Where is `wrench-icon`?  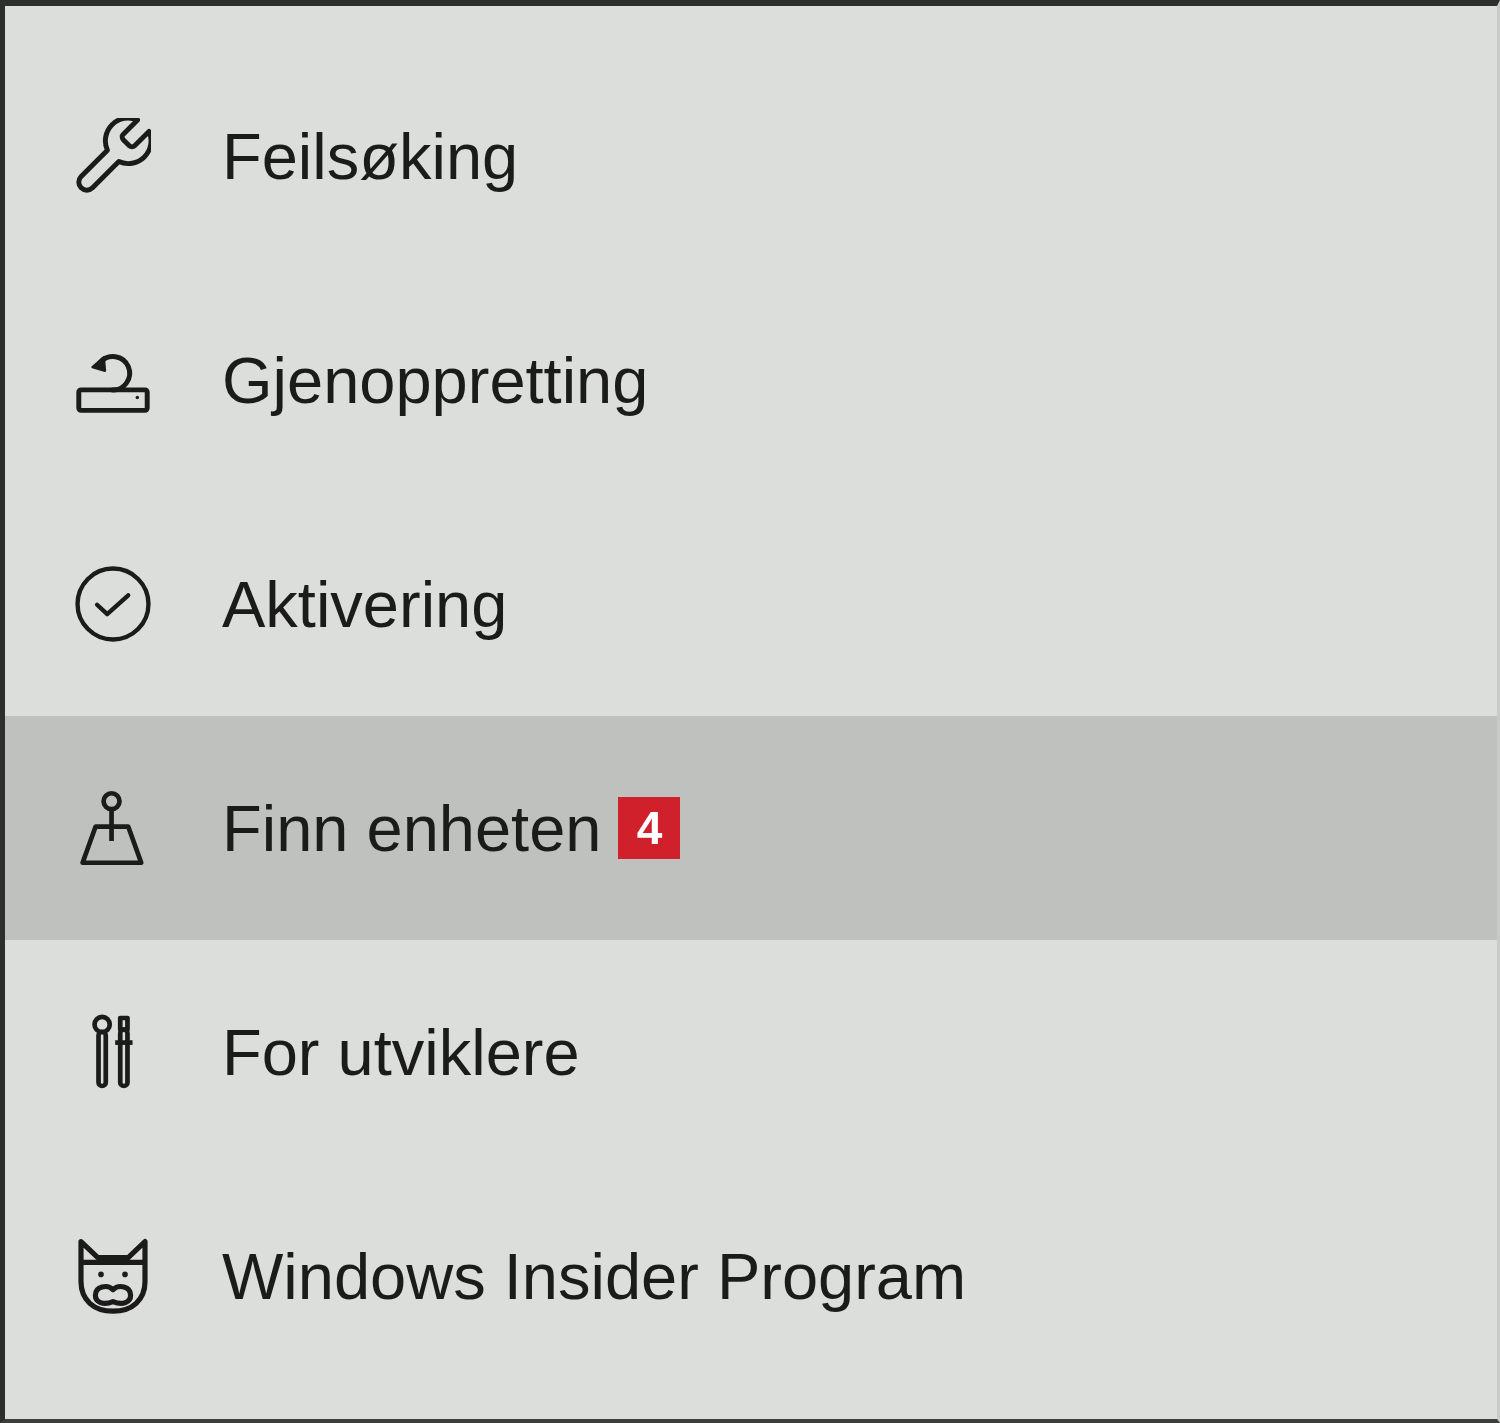 wrench-icon is located at coordinates (113, 156).